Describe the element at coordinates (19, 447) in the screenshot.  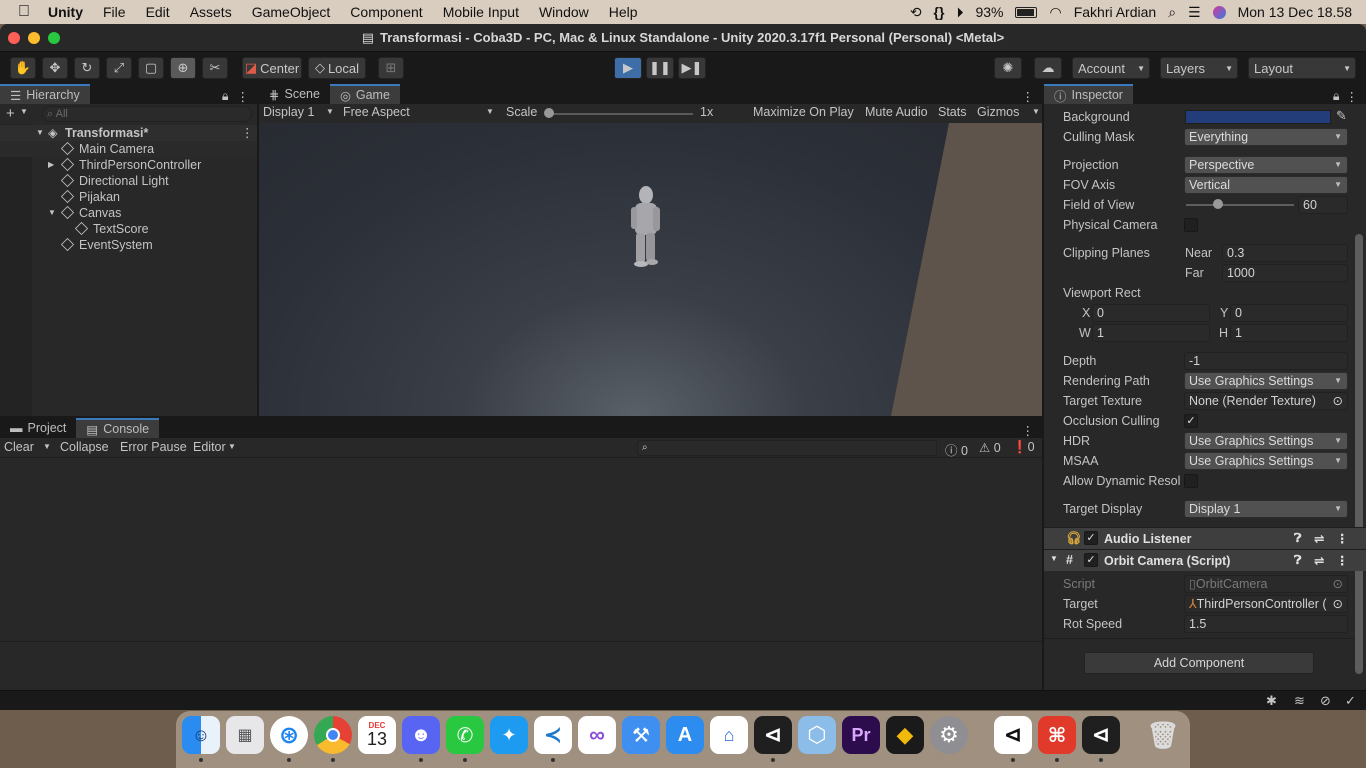
I see `clear-button: Clear` at that location.